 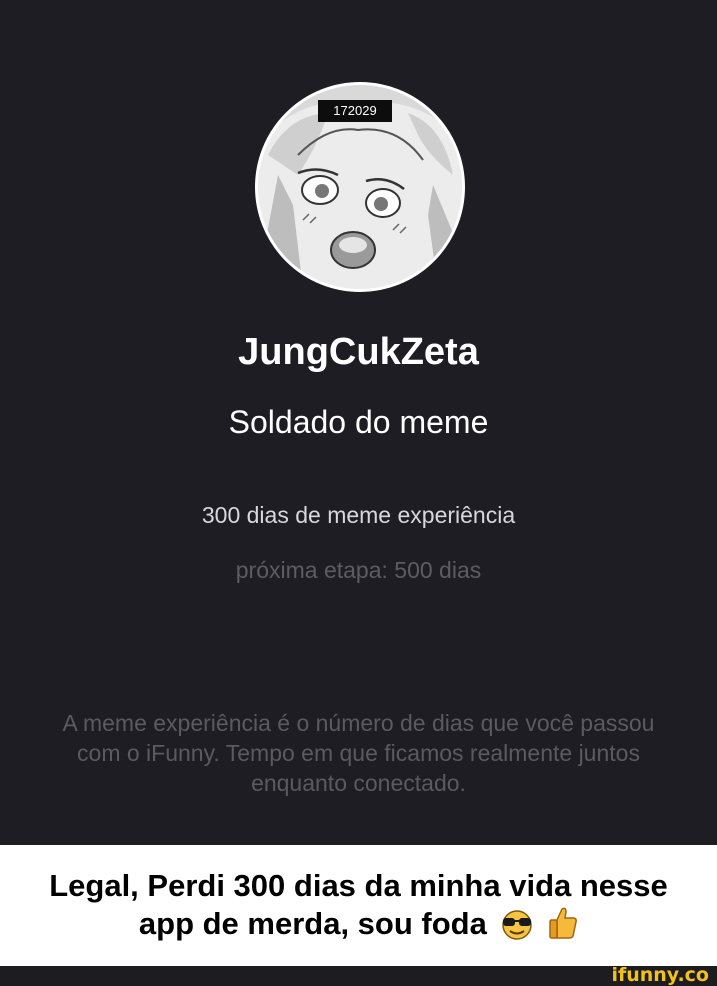 I want to click on rank-title: Soldado do meme, so click(x=358, y=422).